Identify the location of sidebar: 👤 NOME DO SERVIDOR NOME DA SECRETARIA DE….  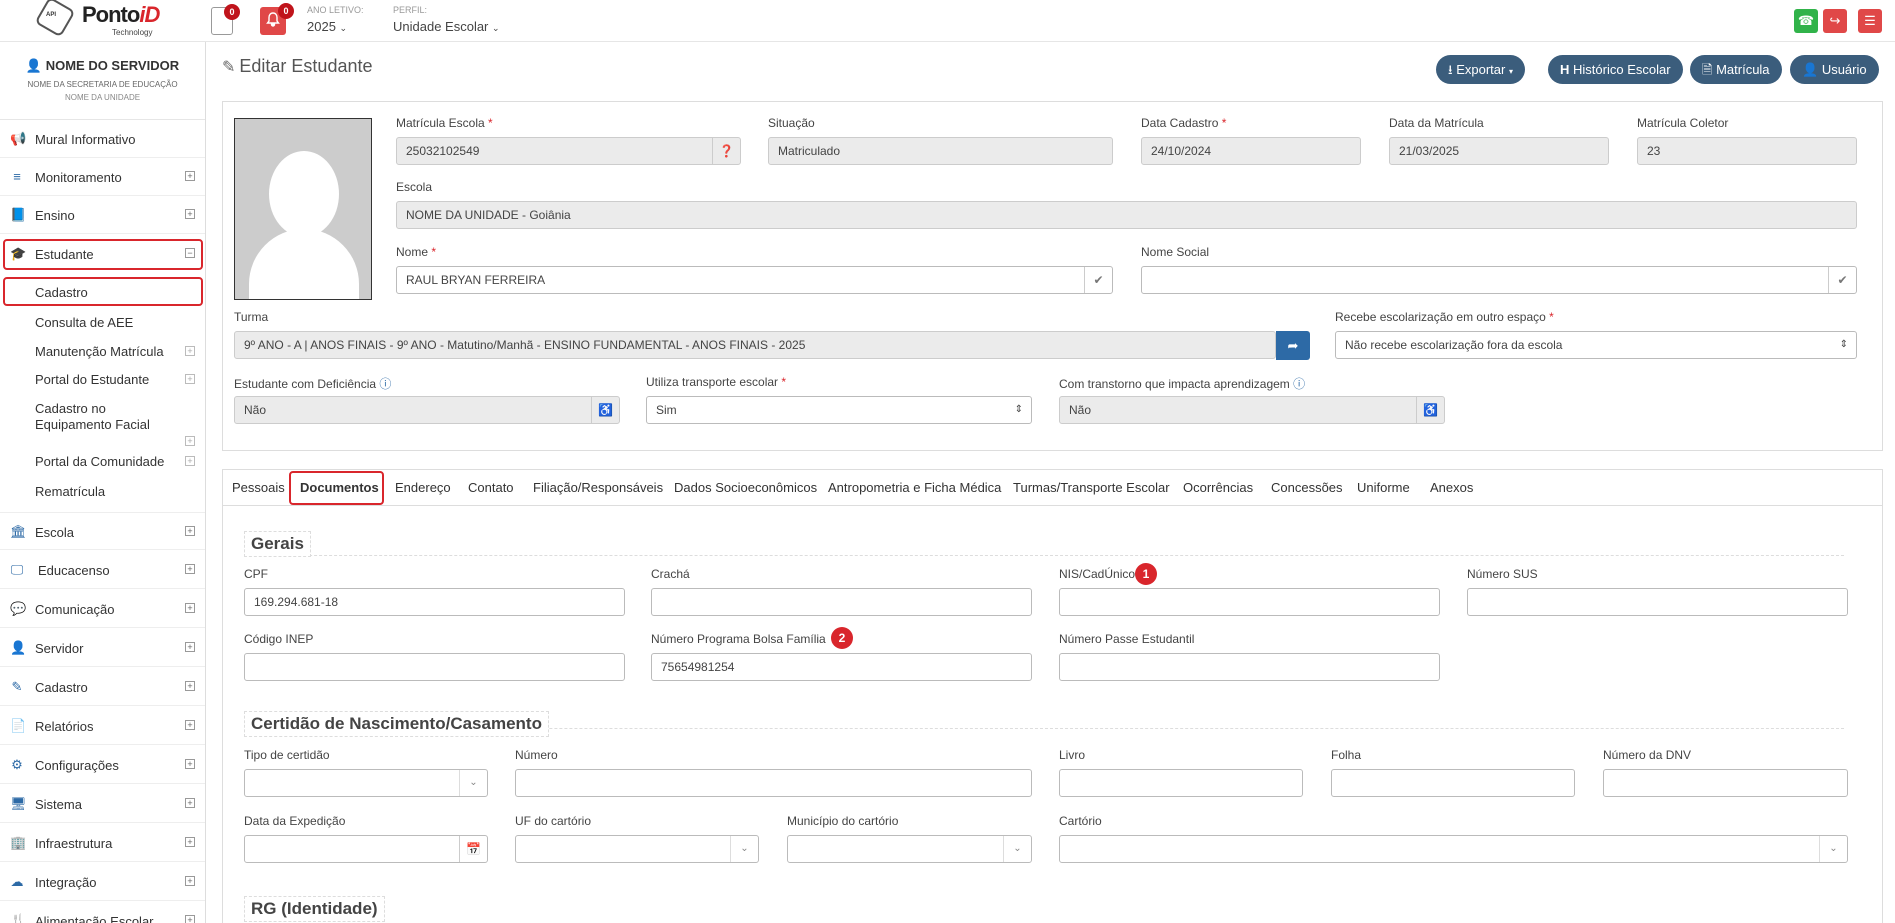
(103, 482).